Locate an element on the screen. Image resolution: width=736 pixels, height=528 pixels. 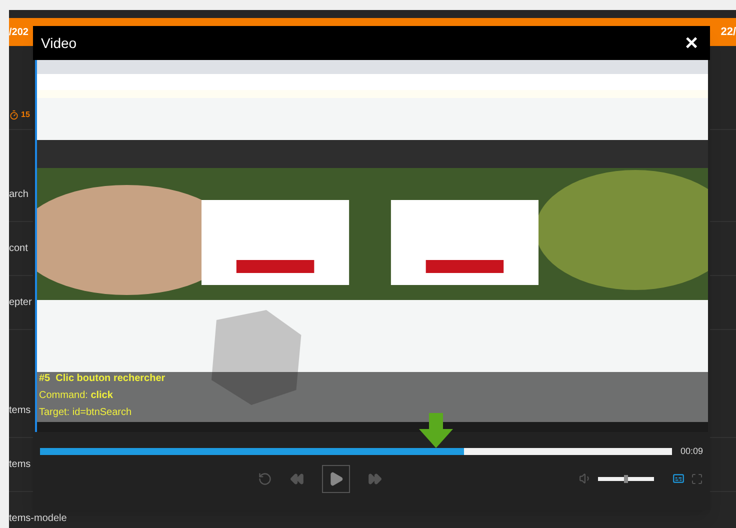
date-text: 22/ is located at coordinates (728, 32).